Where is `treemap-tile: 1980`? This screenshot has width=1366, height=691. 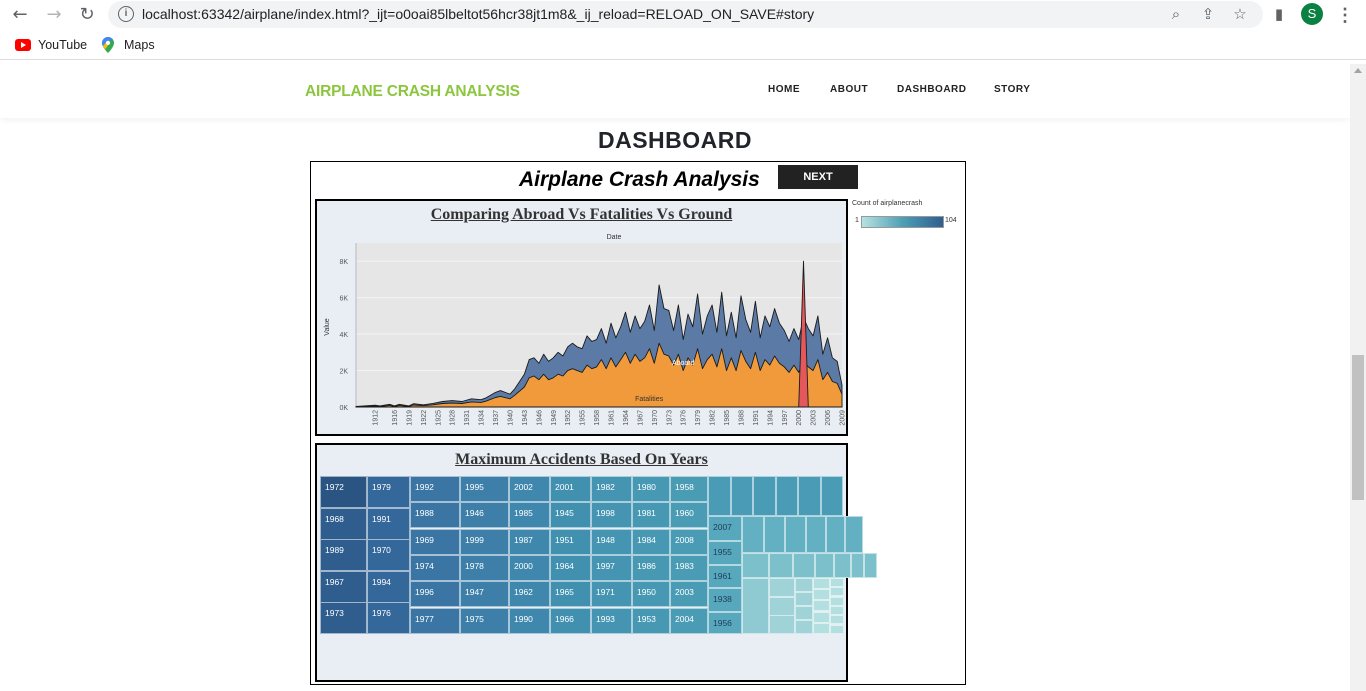
treemap-tile: 1980 is located at coordinates (651, 489).